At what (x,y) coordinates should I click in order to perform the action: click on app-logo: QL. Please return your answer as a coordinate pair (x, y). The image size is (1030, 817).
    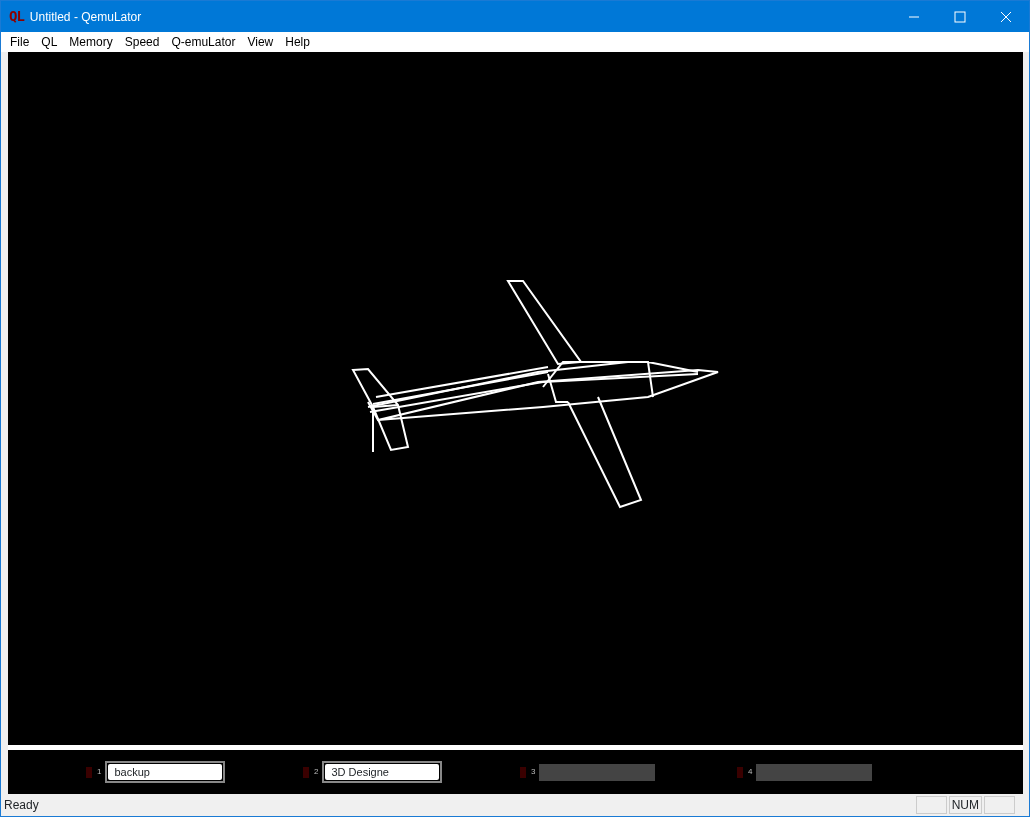
    Looking at the image, I should click on (16, 16).